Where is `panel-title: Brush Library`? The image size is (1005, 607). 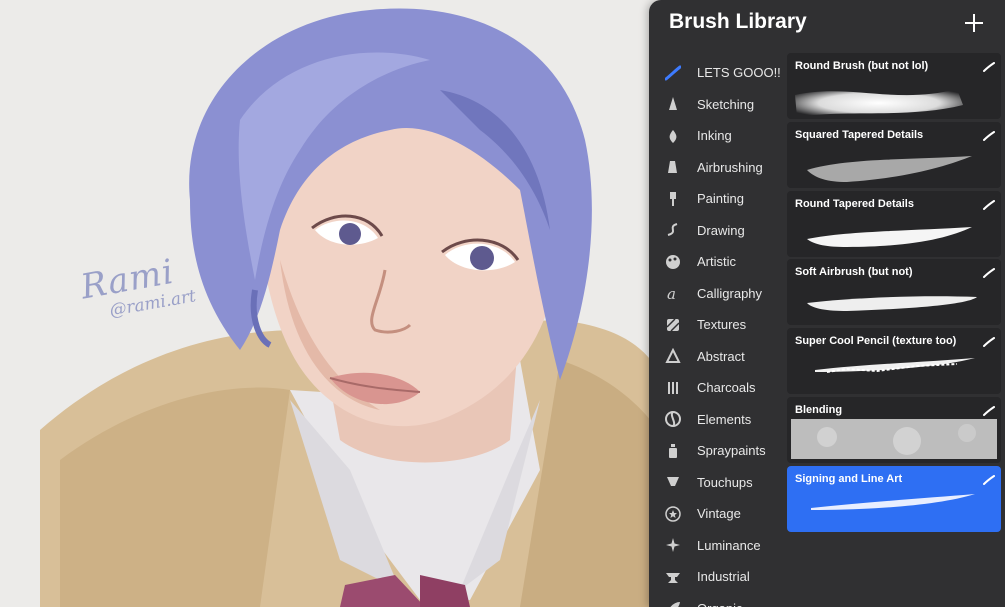 panel-title: Brush Library is located at coordinates (738, 21).